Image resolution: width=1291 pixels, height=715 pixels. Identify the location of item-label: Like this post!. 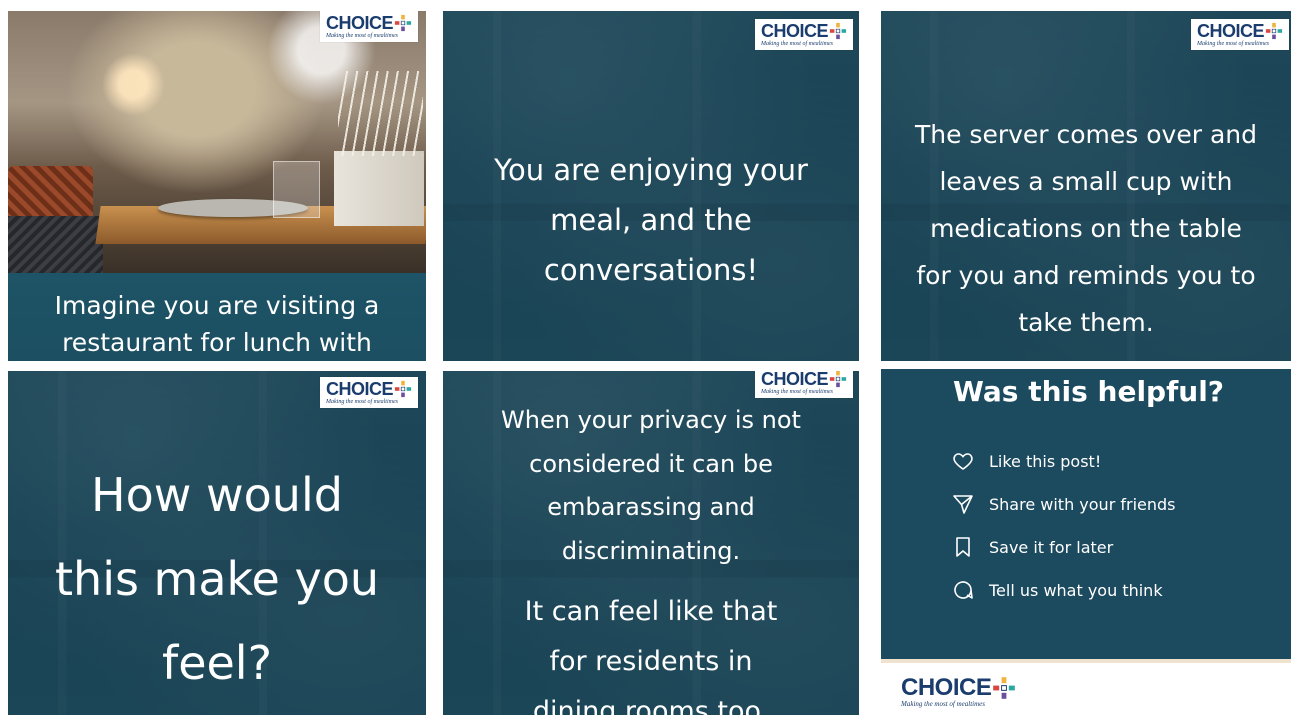
(1045, 461).